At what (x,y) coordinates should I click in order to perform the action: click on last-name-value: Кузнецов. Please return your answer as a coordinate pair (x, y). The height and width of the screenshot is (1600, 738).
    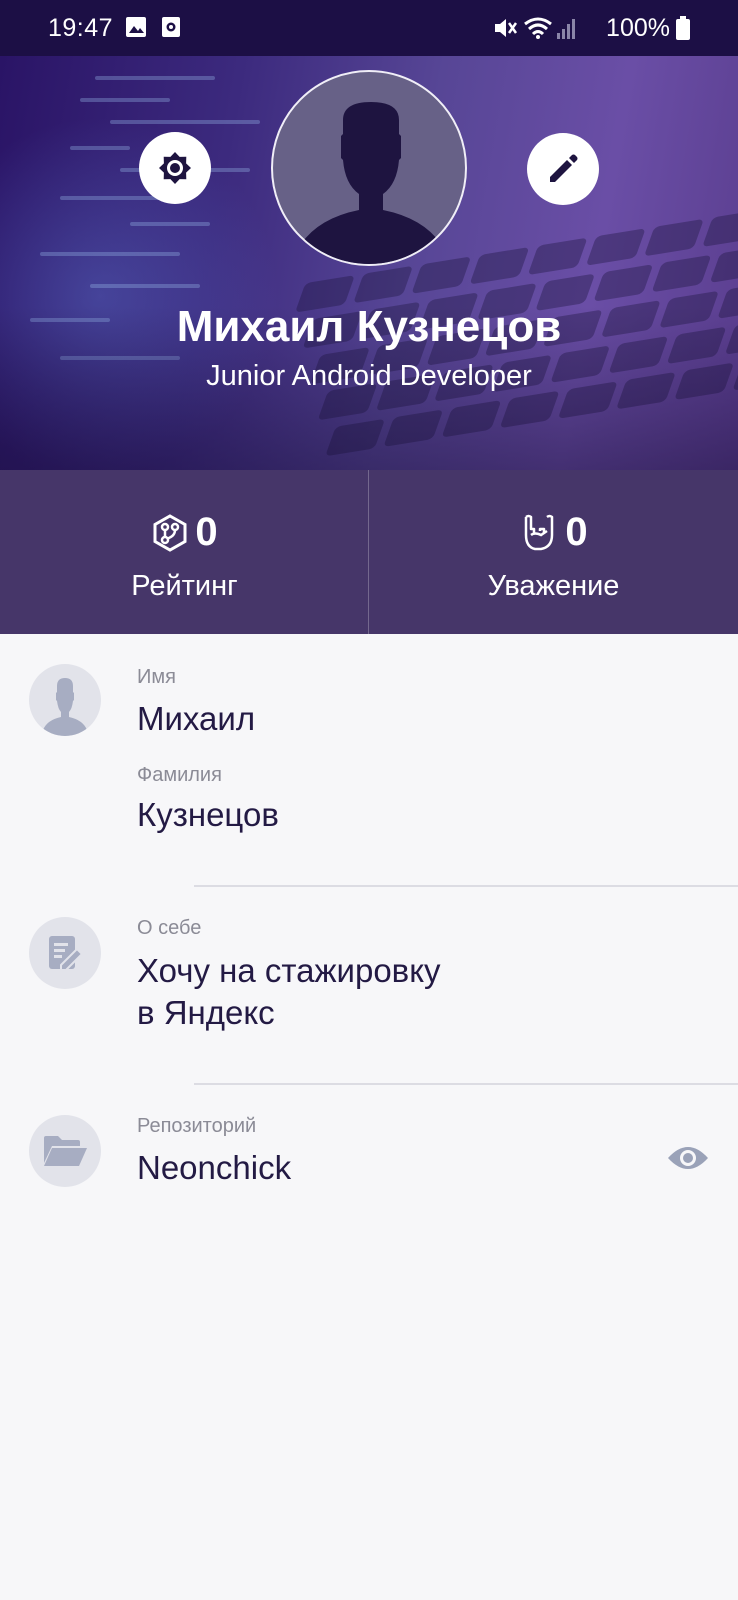
    Looking at the image, I should click on (208, 815).